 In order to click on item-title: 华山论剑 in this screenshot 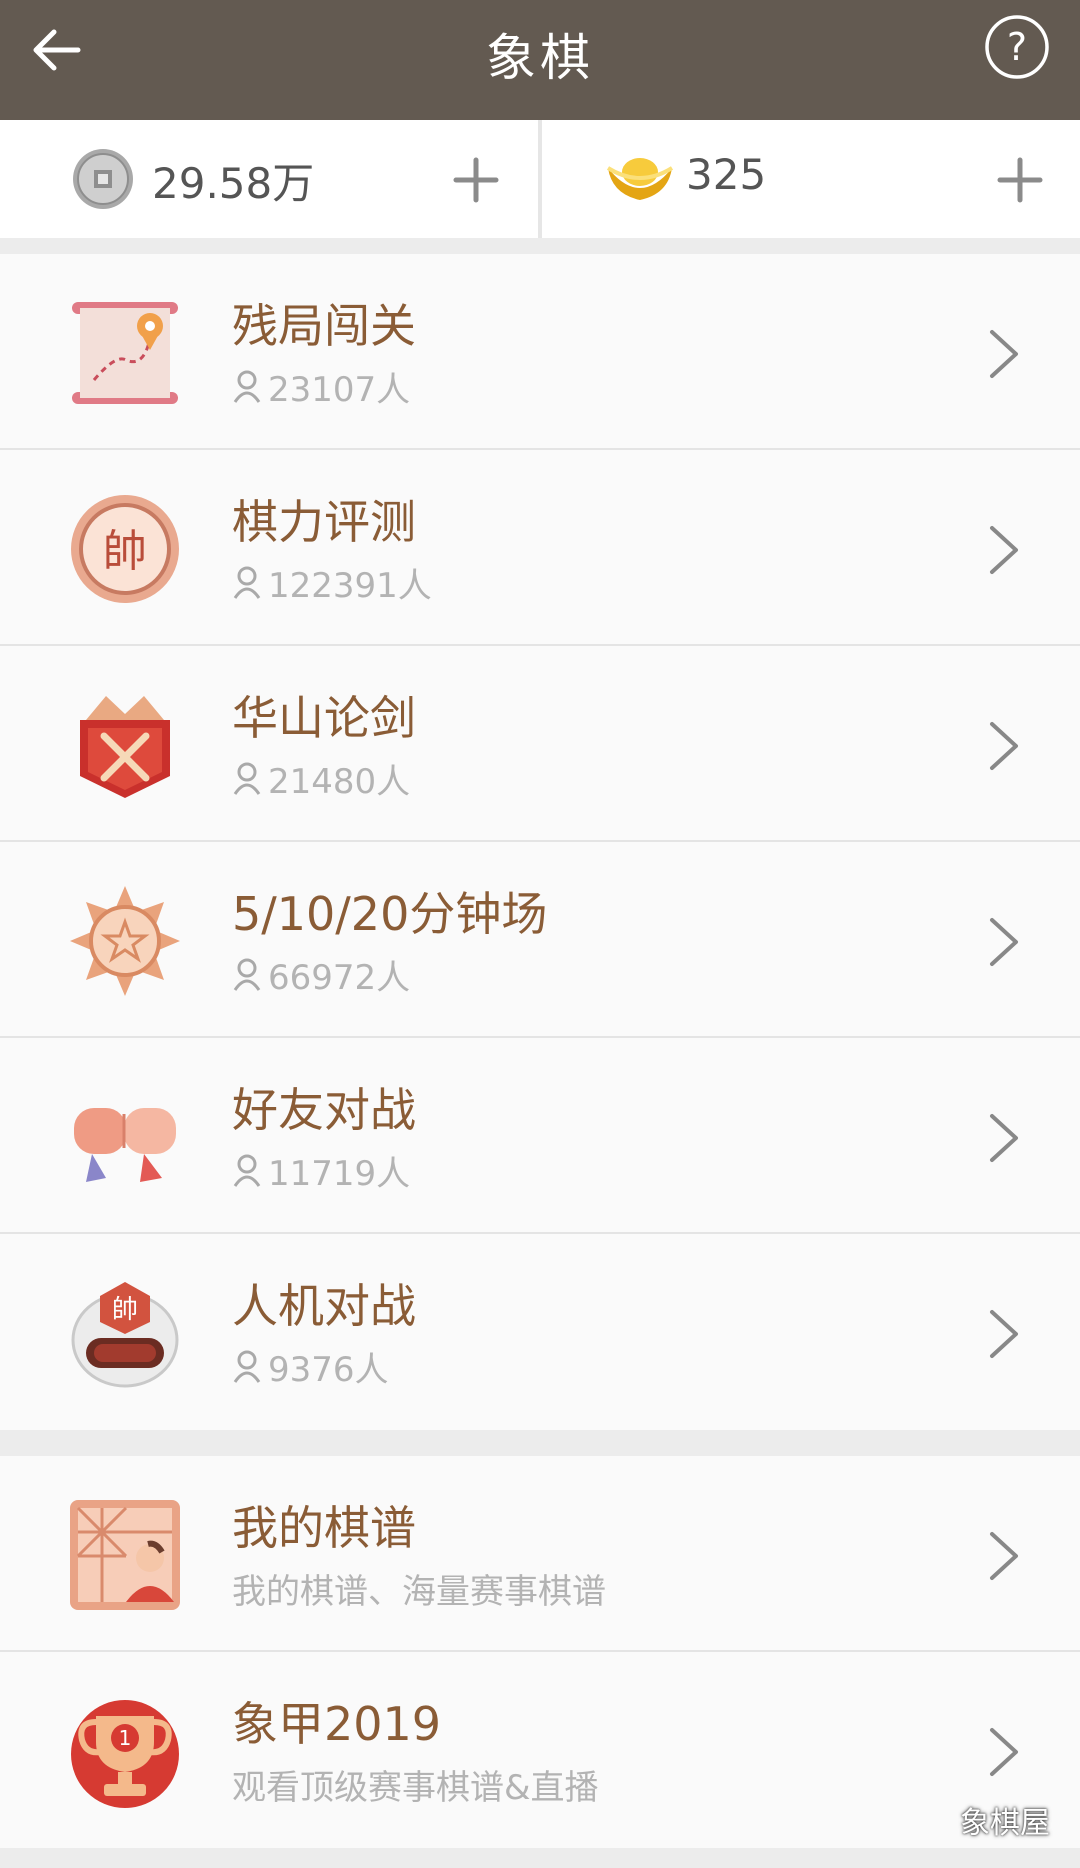, I will do `click(324, 718)`.